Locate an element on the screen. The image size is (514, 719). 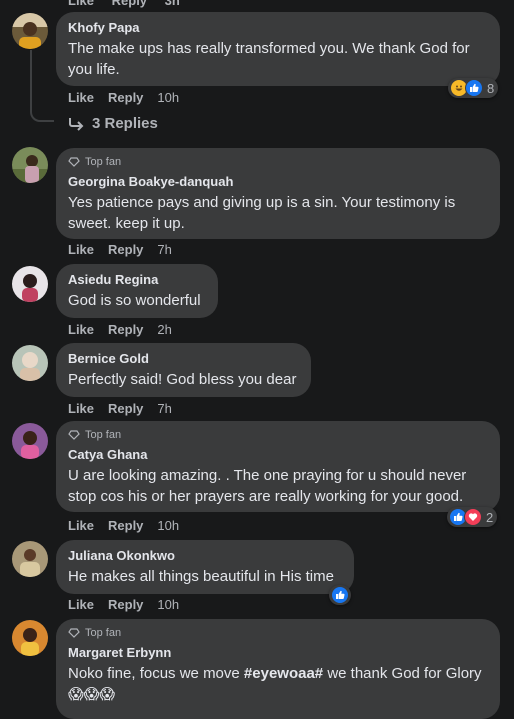
commenter-name: Bernice Gold is located at coordinates (183, 359).